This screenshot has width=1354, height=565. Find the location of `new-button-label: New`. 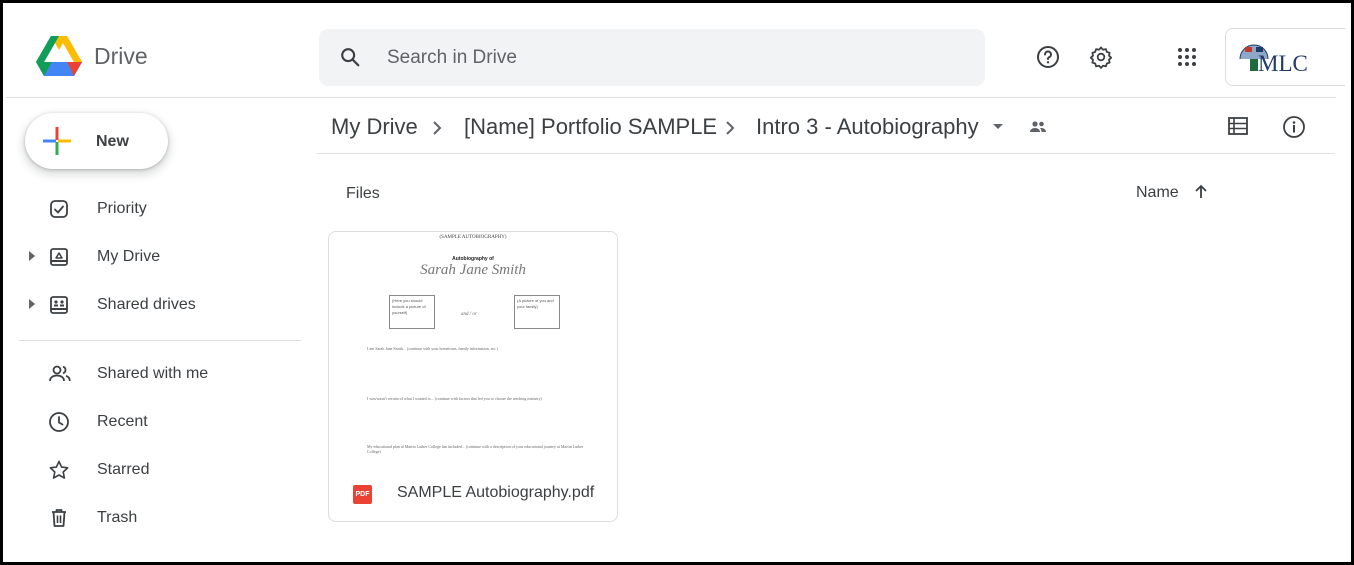

new-button-label: New is located at coordinates (112, 141).